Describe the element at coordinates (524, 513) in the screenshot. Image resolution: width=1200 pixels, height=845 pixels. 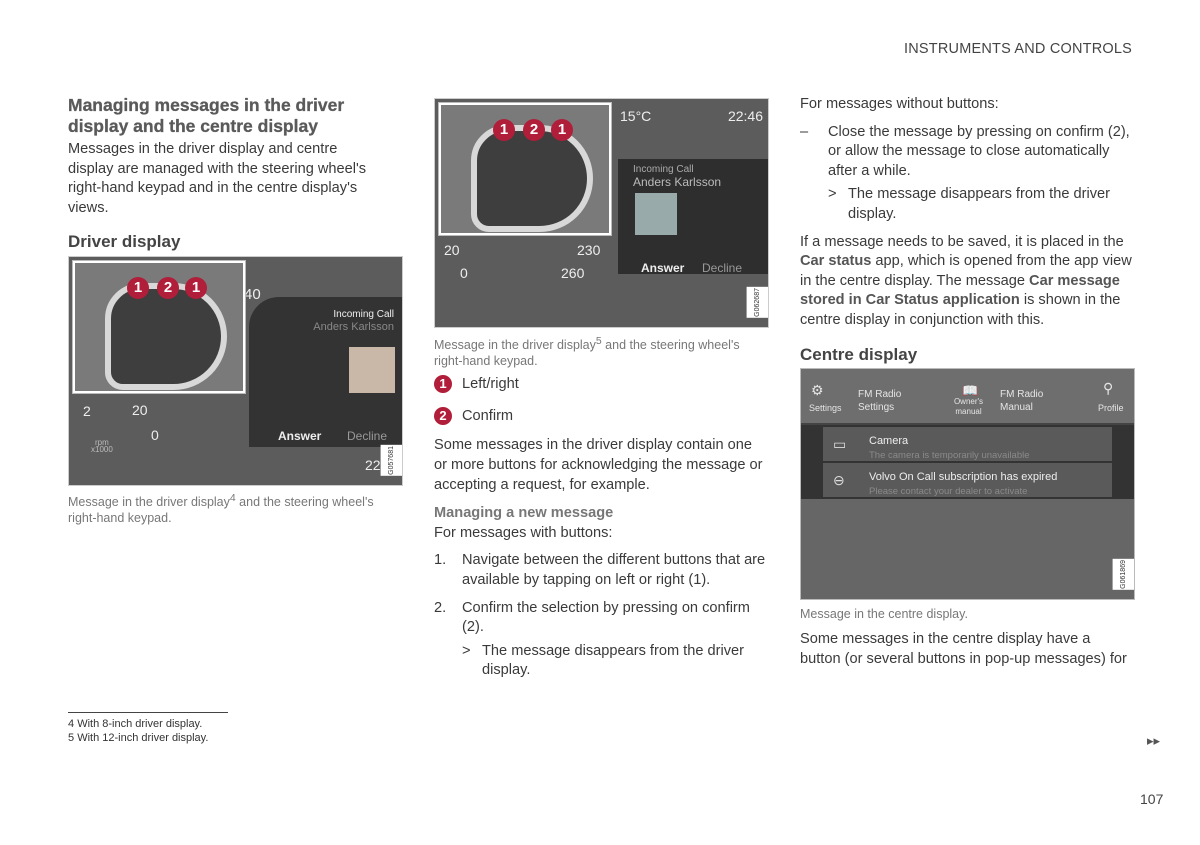
I see `managing-new-message-heading: Managing a new message` at that location.